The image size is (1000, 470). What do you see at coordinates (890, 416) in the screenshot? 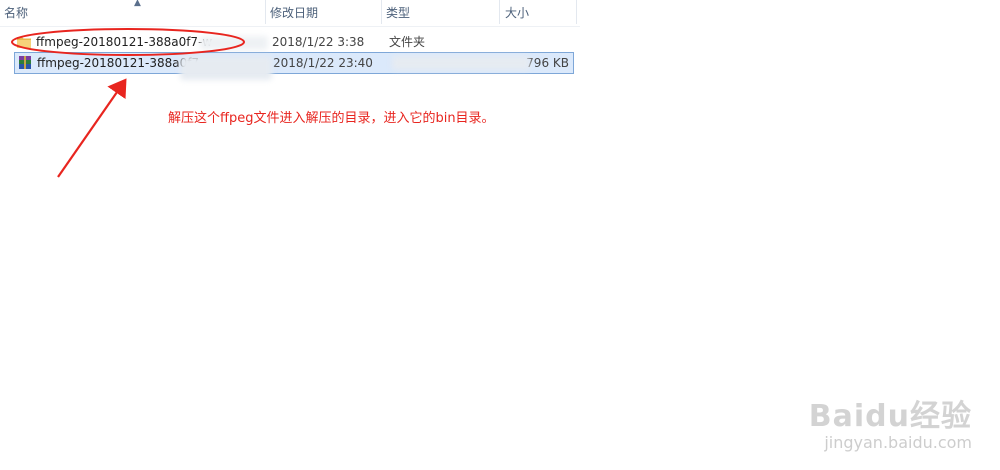
I see `watermark-brand: Baidu经验` at bounding box center [890, 416].